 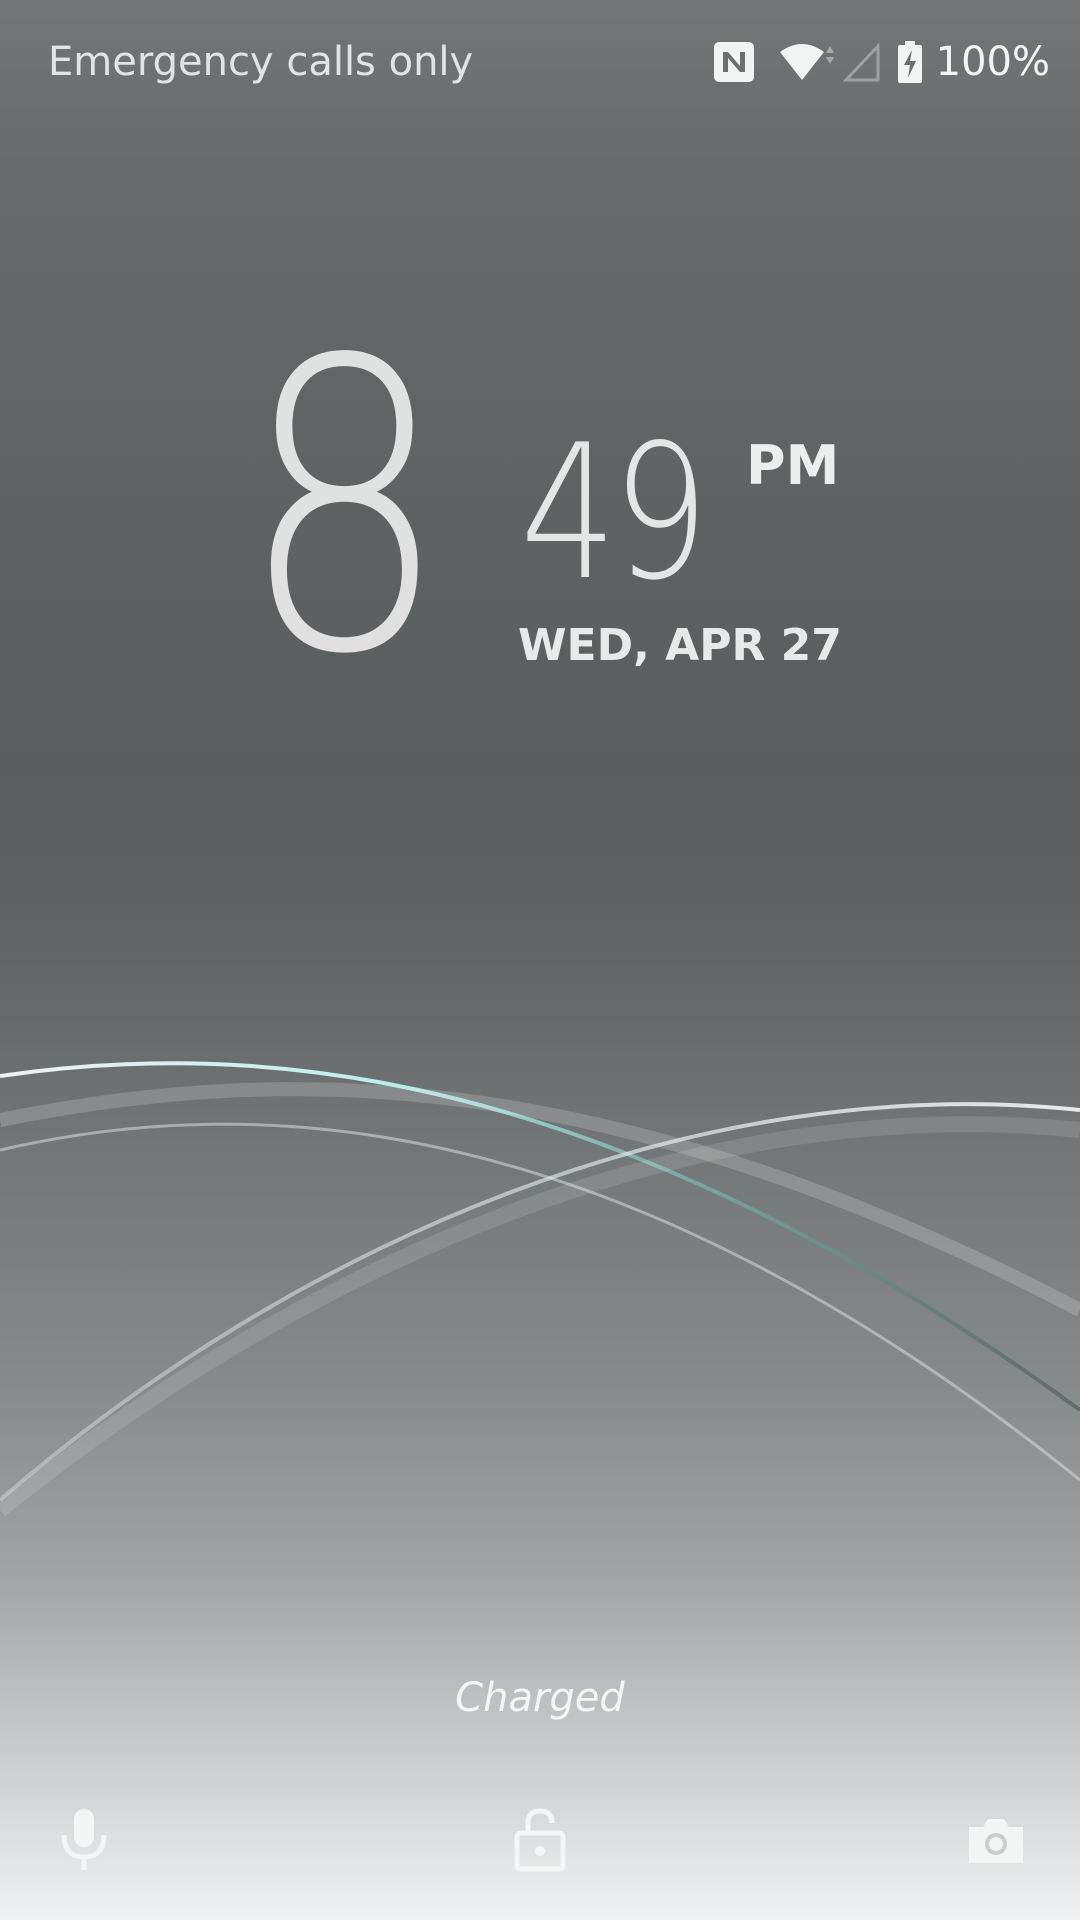 What do you see at coordinates (793, 465) in the screenshot?
I see `clock-ampm: PM` at bounding box center [793, 465].